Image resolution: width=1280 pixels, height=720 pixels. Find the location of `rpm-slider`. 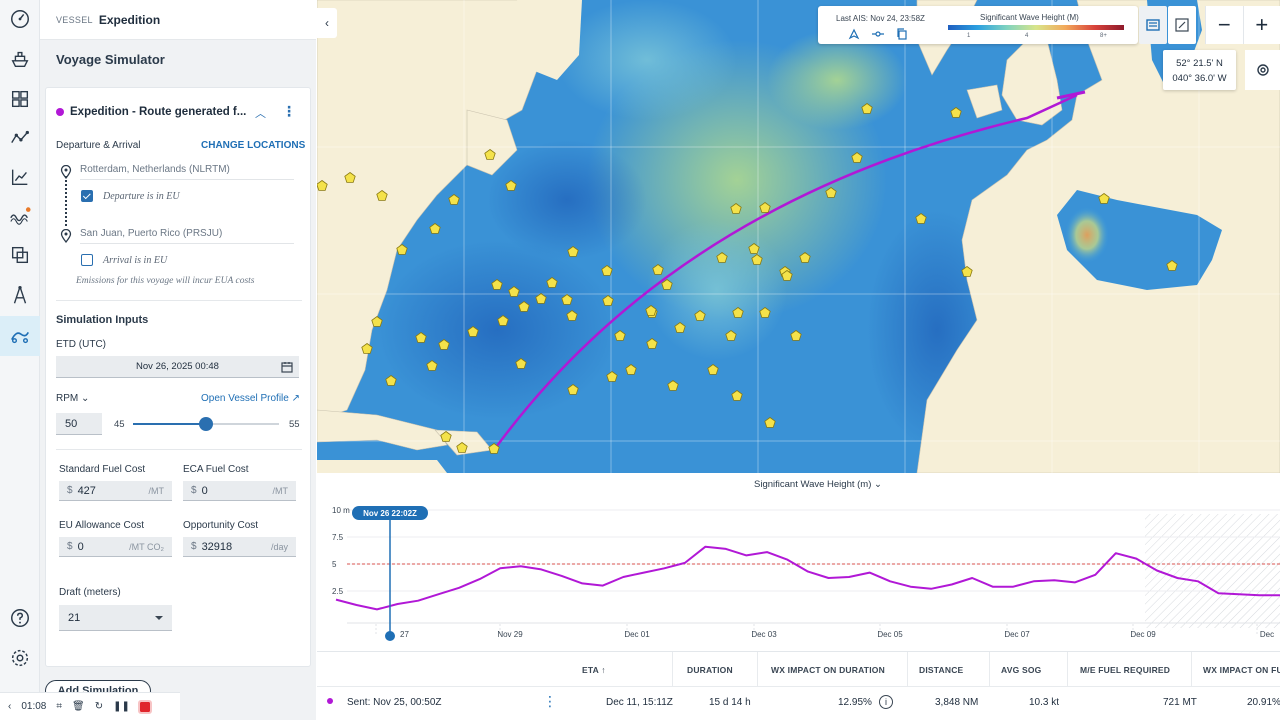

rpm-slider is located at coordinates (206, 424).